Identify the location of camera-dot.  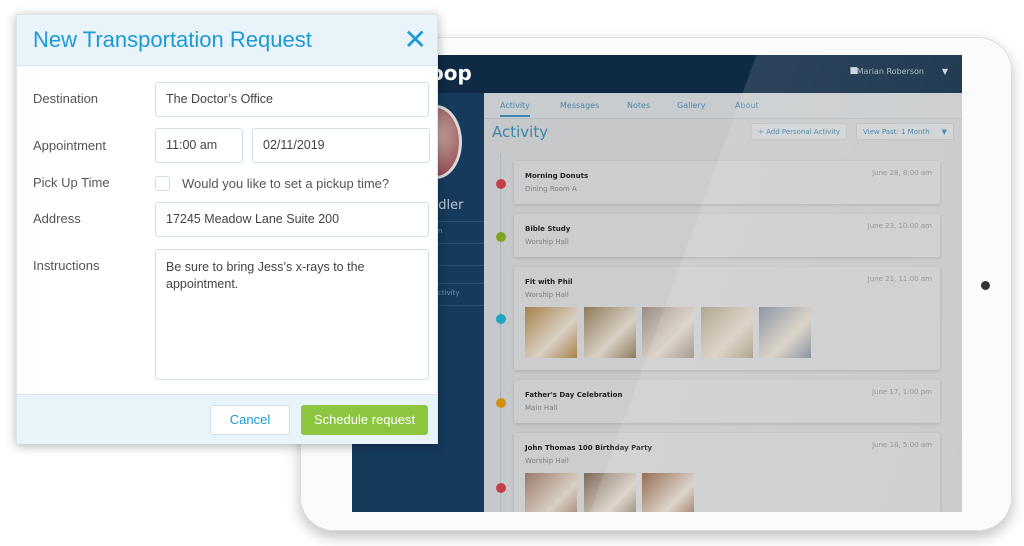
(985, 285).